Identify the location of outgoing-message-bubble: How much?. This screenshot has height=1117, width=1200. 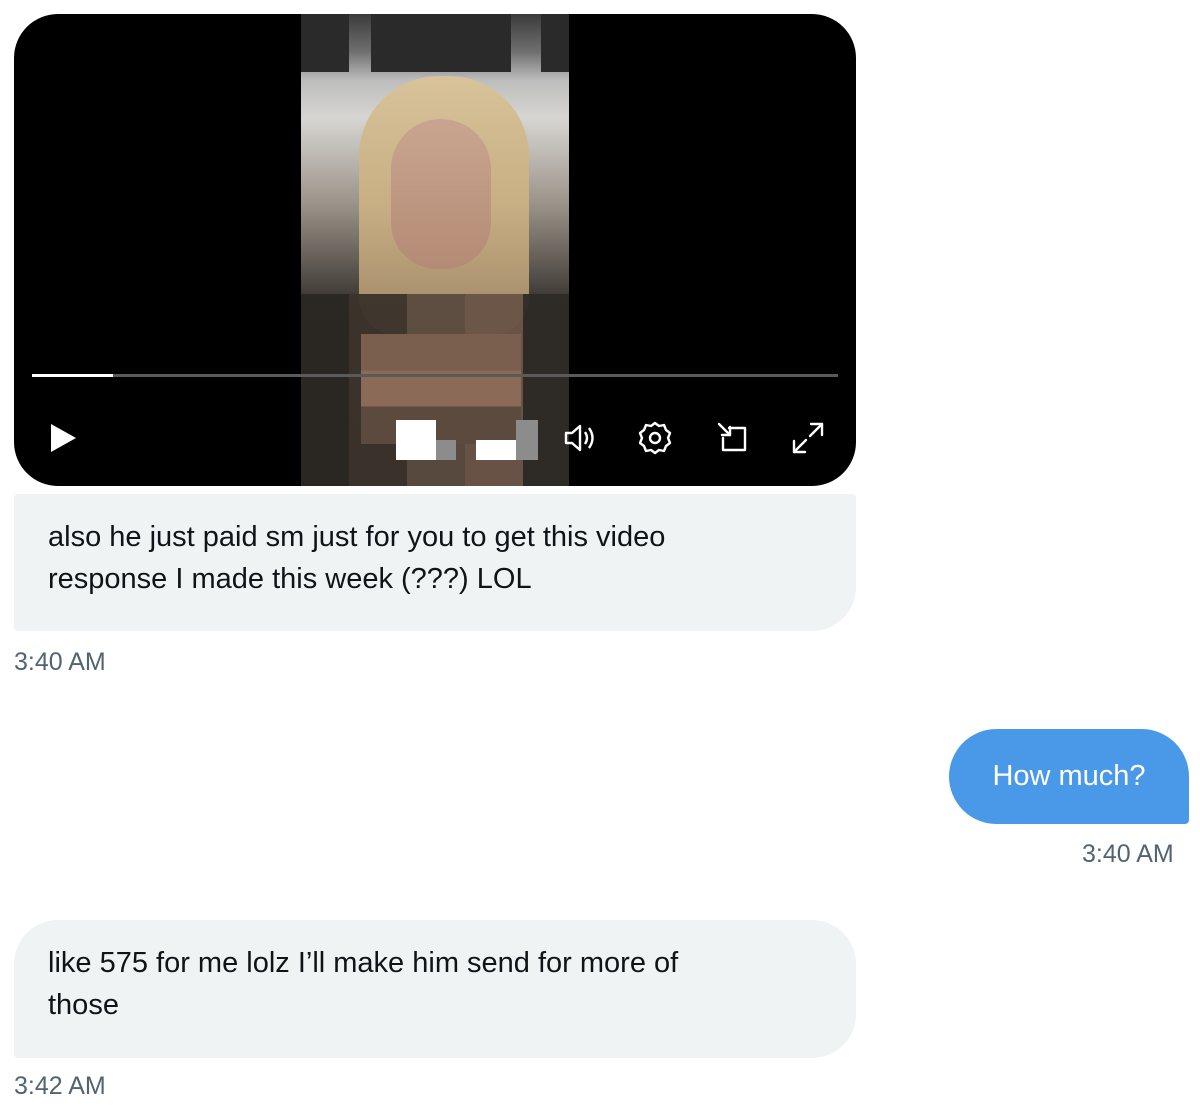
(1069, 776).